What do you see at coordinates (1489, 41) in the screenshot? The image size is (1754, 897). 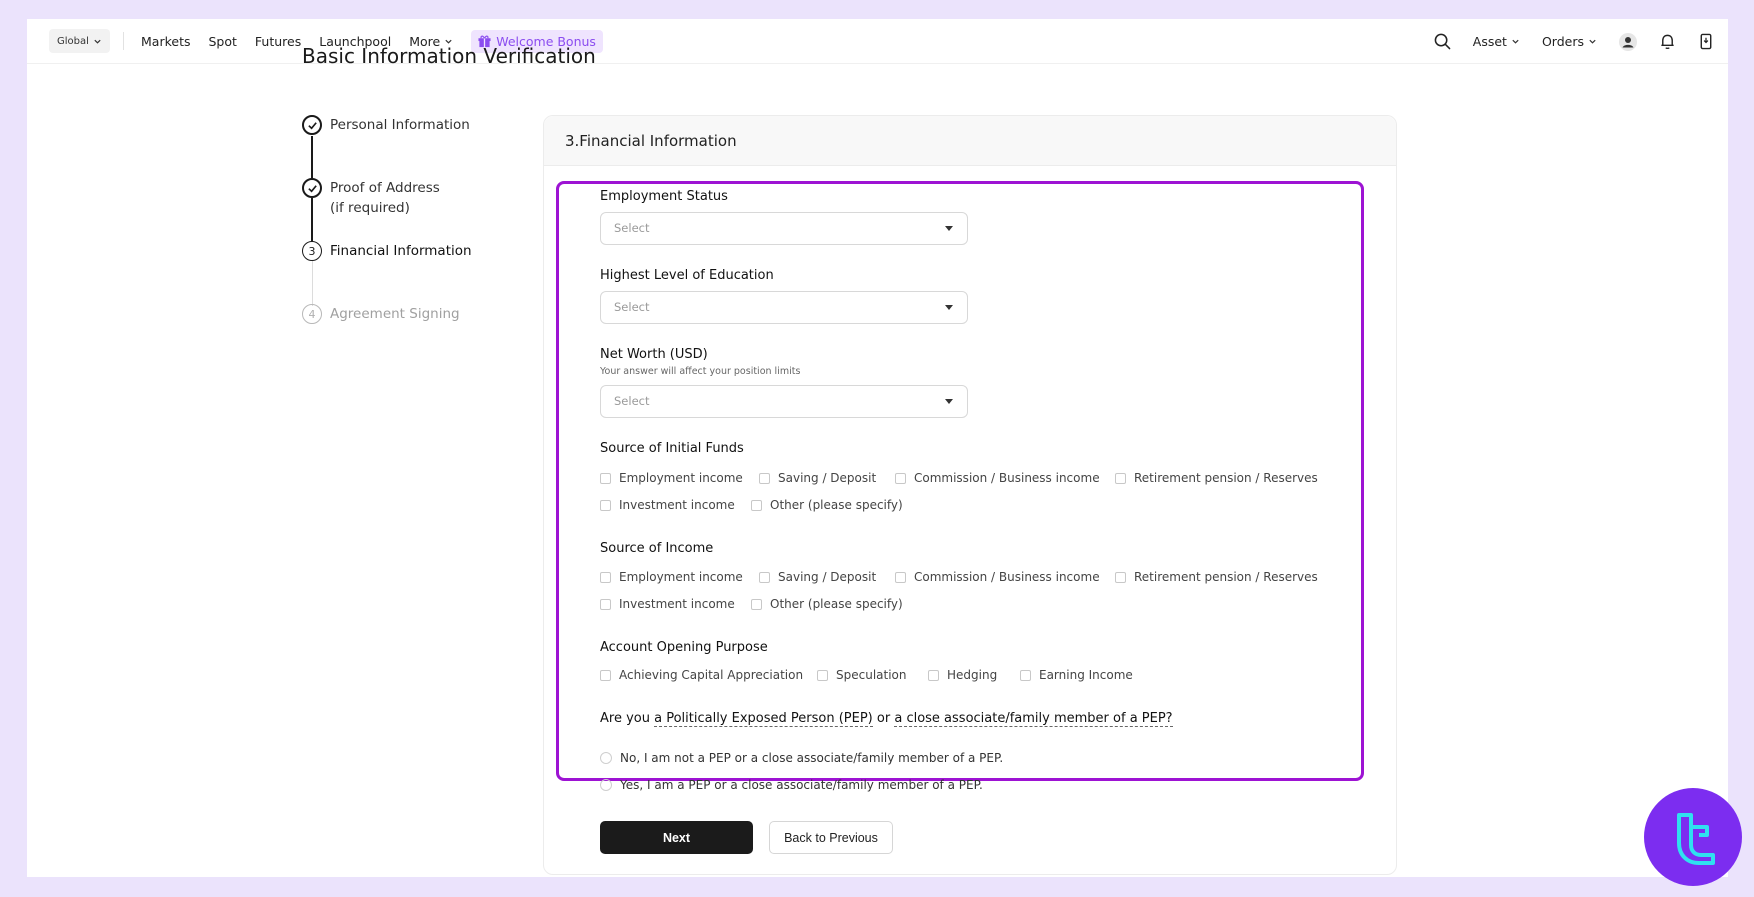 I see `nav-asset-label: Asset` at bounding box center [1489, 41].